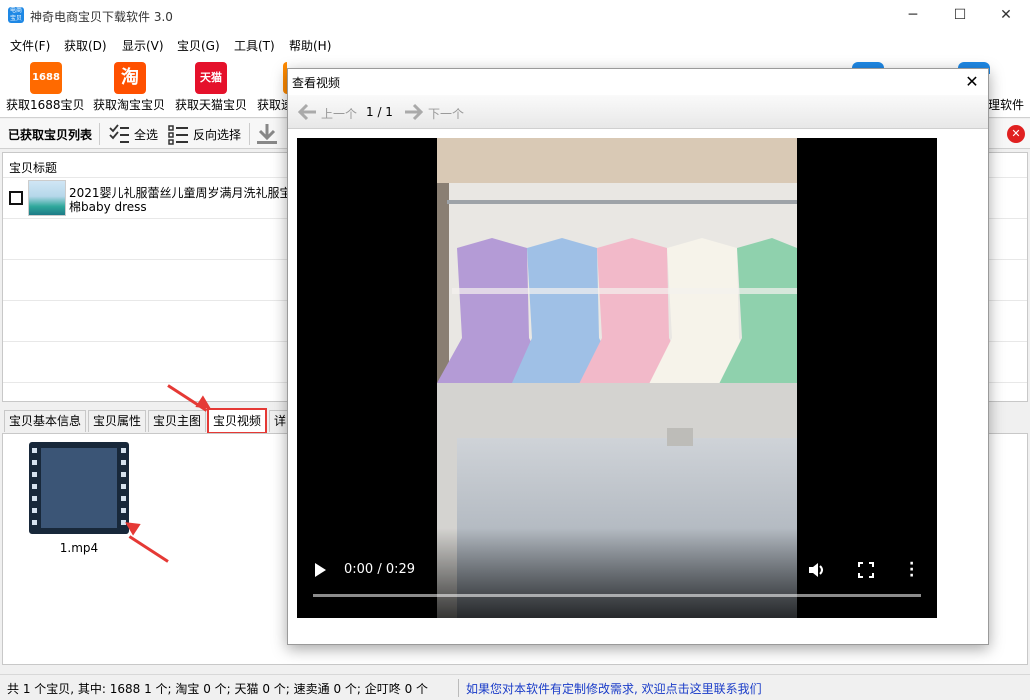 Image resolution: width=1030 pixels, height=700 pixels. I want to click on menu-fetch: 获取(D), so click(85, 45).